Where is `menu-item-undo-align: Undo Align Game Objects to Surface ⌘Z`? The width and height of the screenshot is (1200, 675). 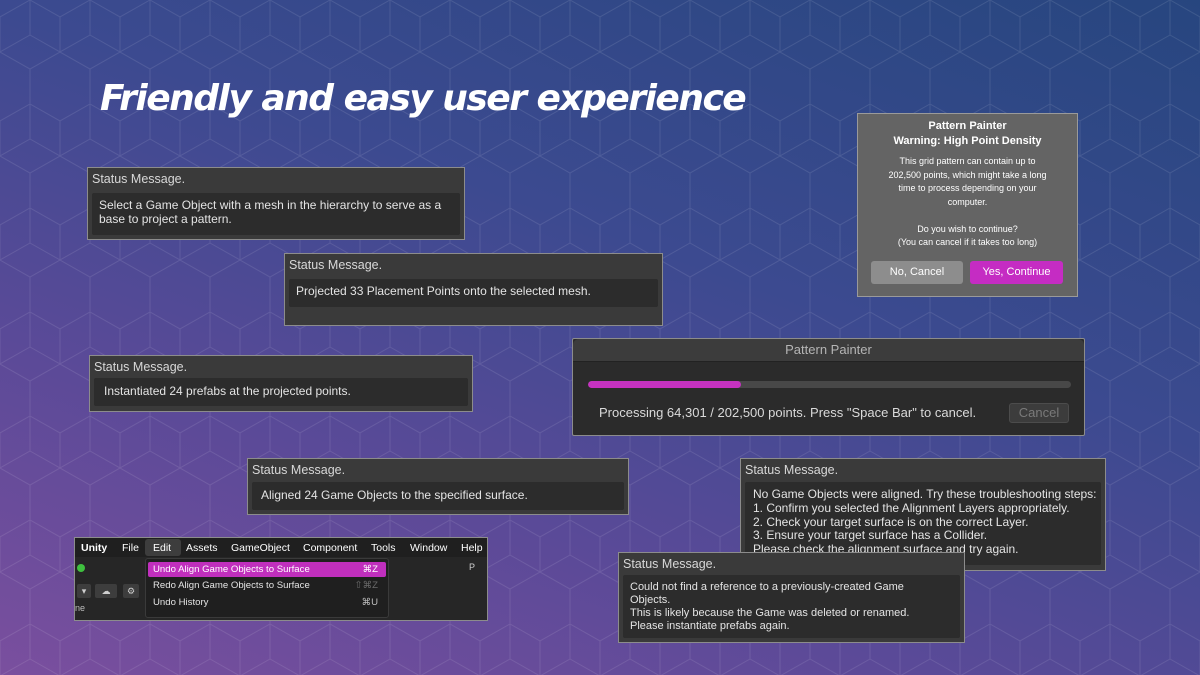 menu-item-undo-align: Undo Align Game Objects to Surface ⌘Z is located at coordinates (267, 569).